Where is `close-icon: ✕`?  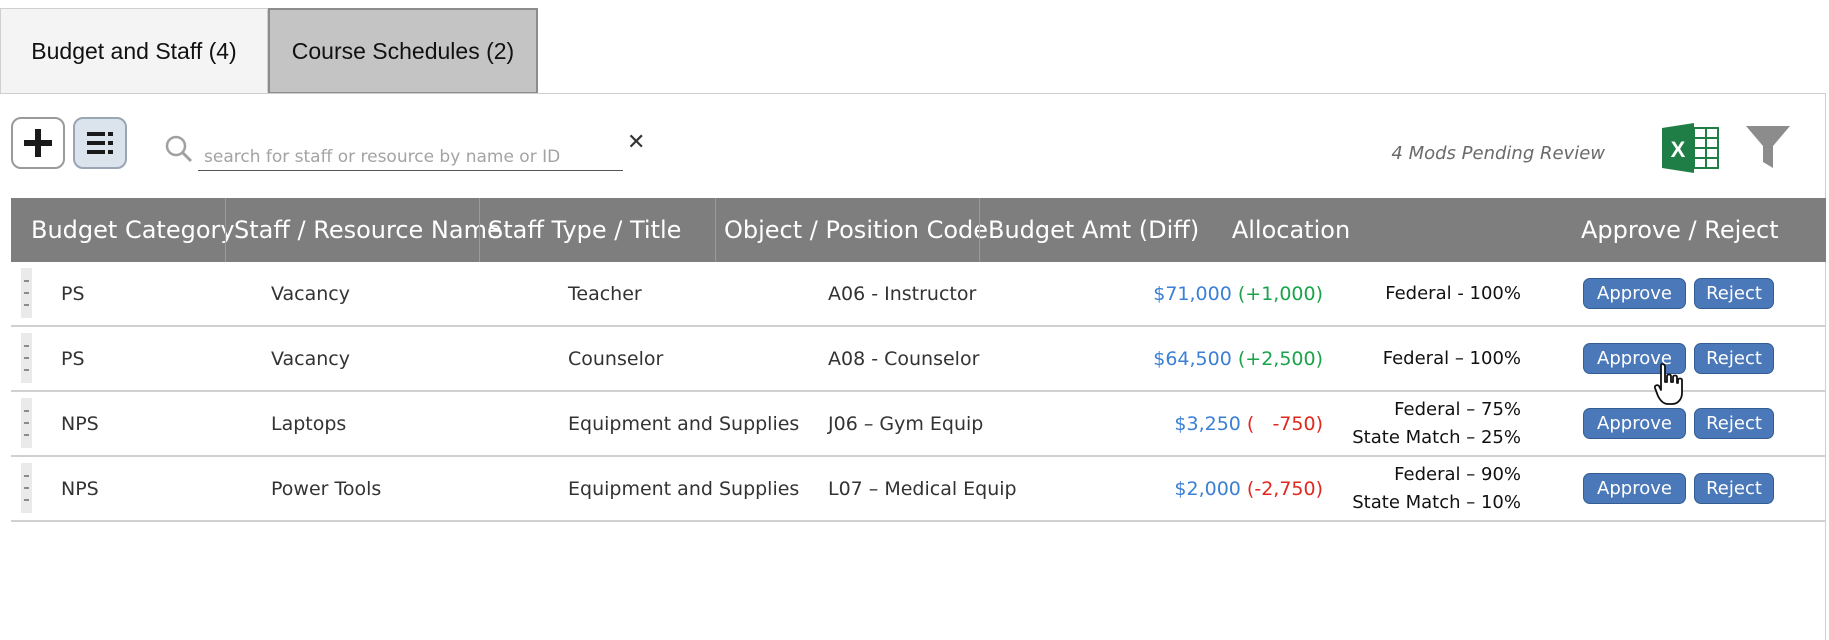 close-icon: ✕ is located at coordinates (636, 143).